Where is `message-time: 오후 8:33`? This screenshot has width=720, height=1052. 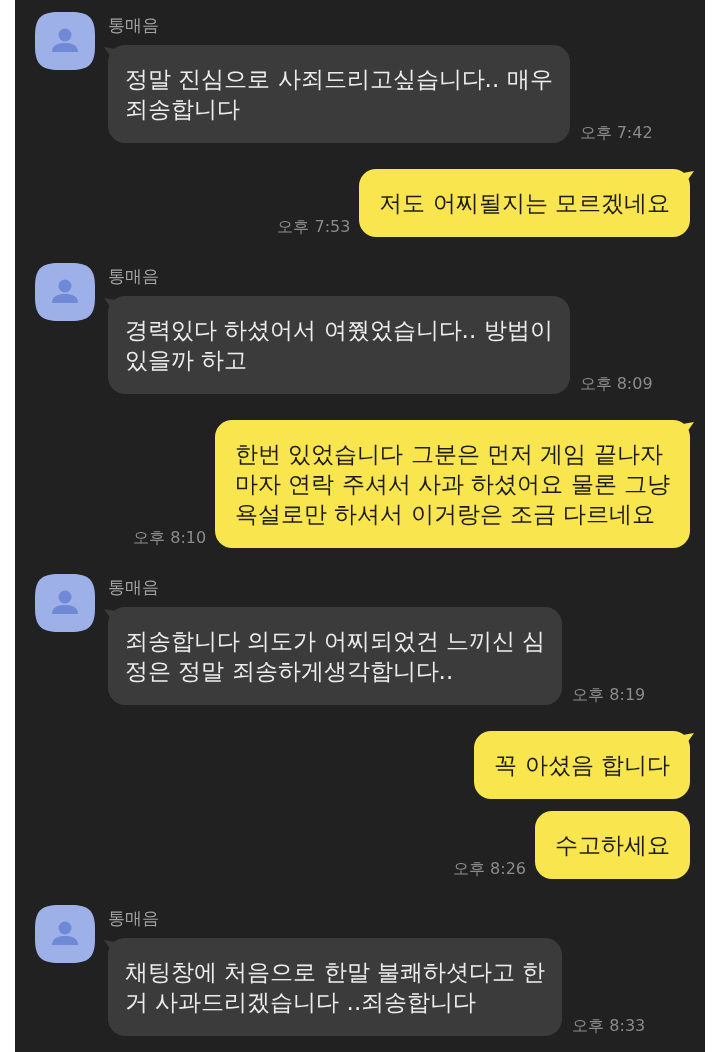 message-time: 오후 8:33 is located at coordinates (609, 1026).